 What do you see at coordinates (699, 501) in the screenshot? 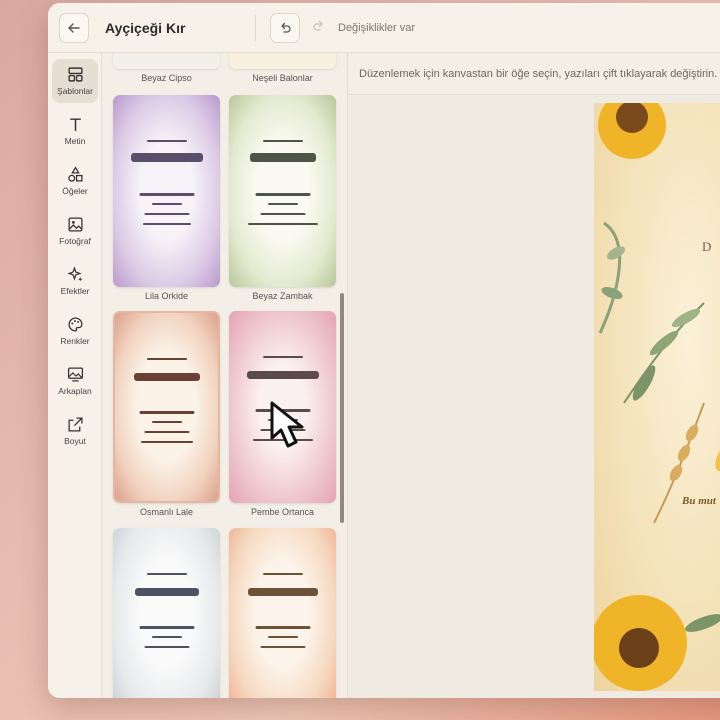
I see `canvas-tagline-fragment: Bu mut` at bounding box center [699, 501].